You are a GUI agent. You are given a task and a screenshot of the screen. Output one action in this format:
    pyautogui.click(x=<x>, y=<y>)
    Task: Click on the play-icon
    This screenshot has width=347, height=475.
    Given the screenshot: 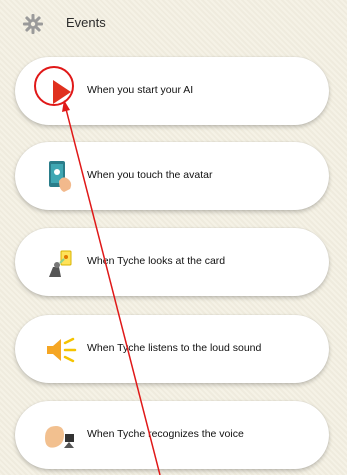 What is the action you would take?
    pyautogui.click(x=62, y=92)
    